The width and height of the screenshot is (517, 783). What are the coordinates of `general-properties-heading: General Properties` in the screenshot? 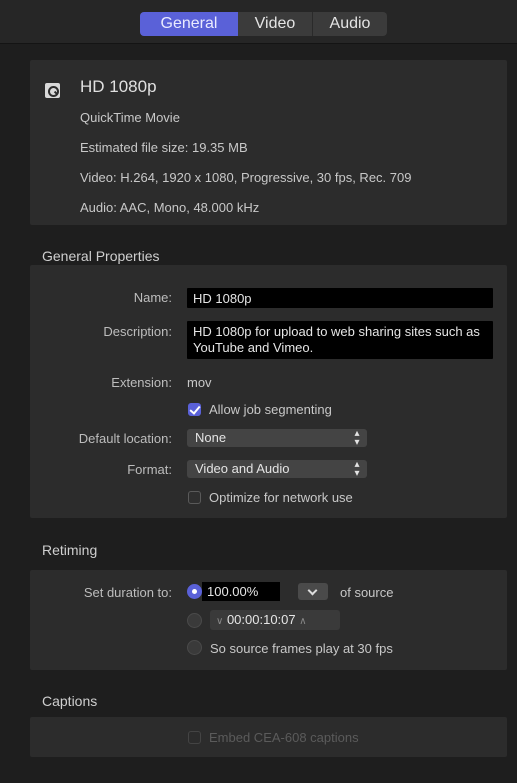 It's located at (101, 256).